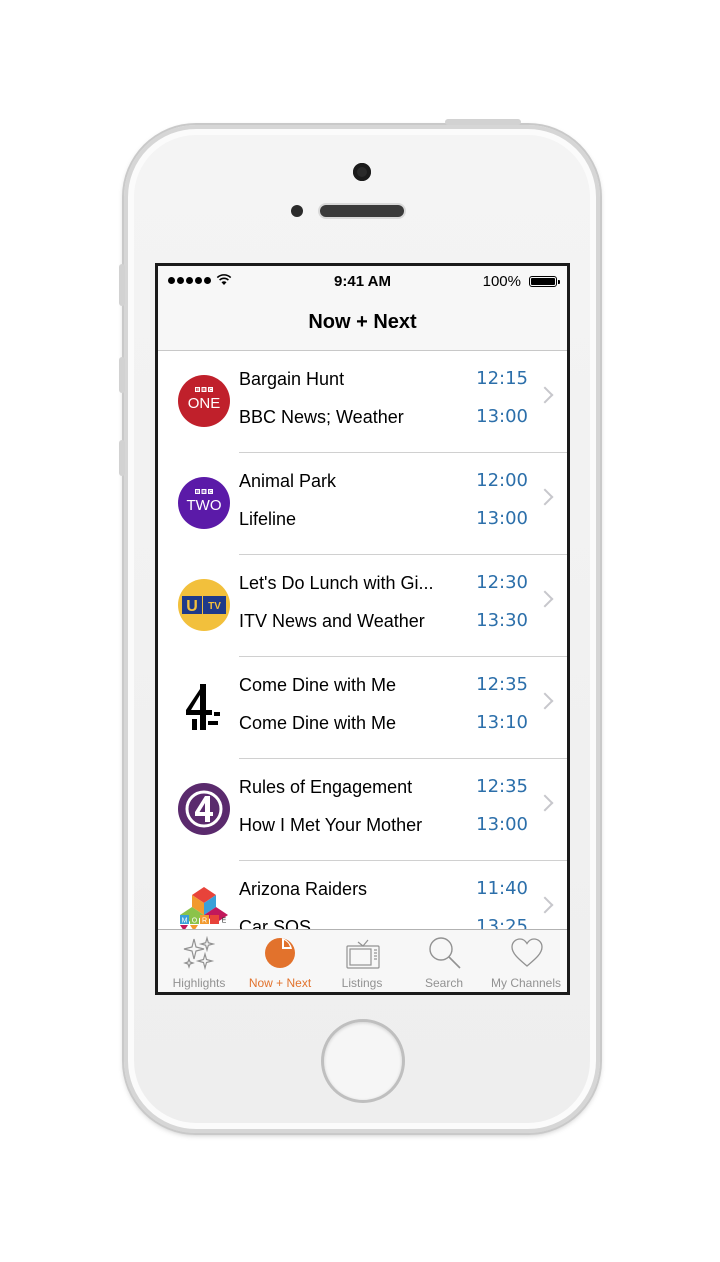  I want to click on svg-text: TV, so click(214, 606).